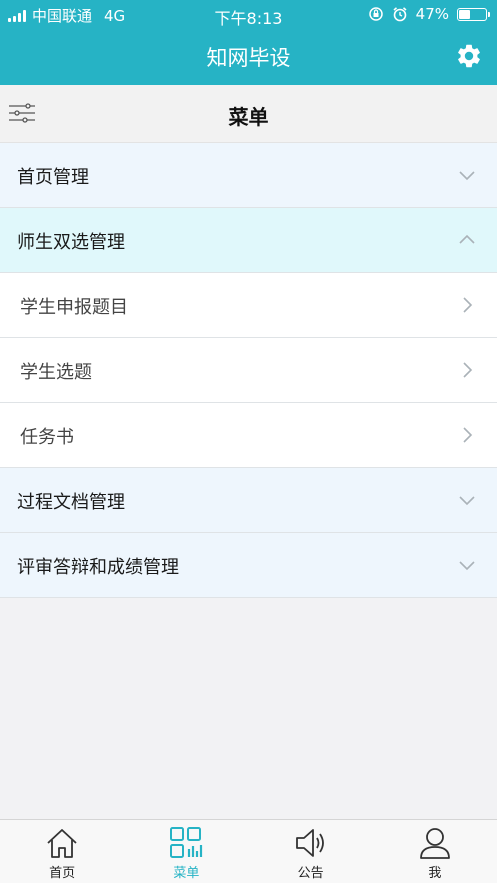 This screenshot has width=497, height=883. I want to click on gear-icon, so click(469, 56).